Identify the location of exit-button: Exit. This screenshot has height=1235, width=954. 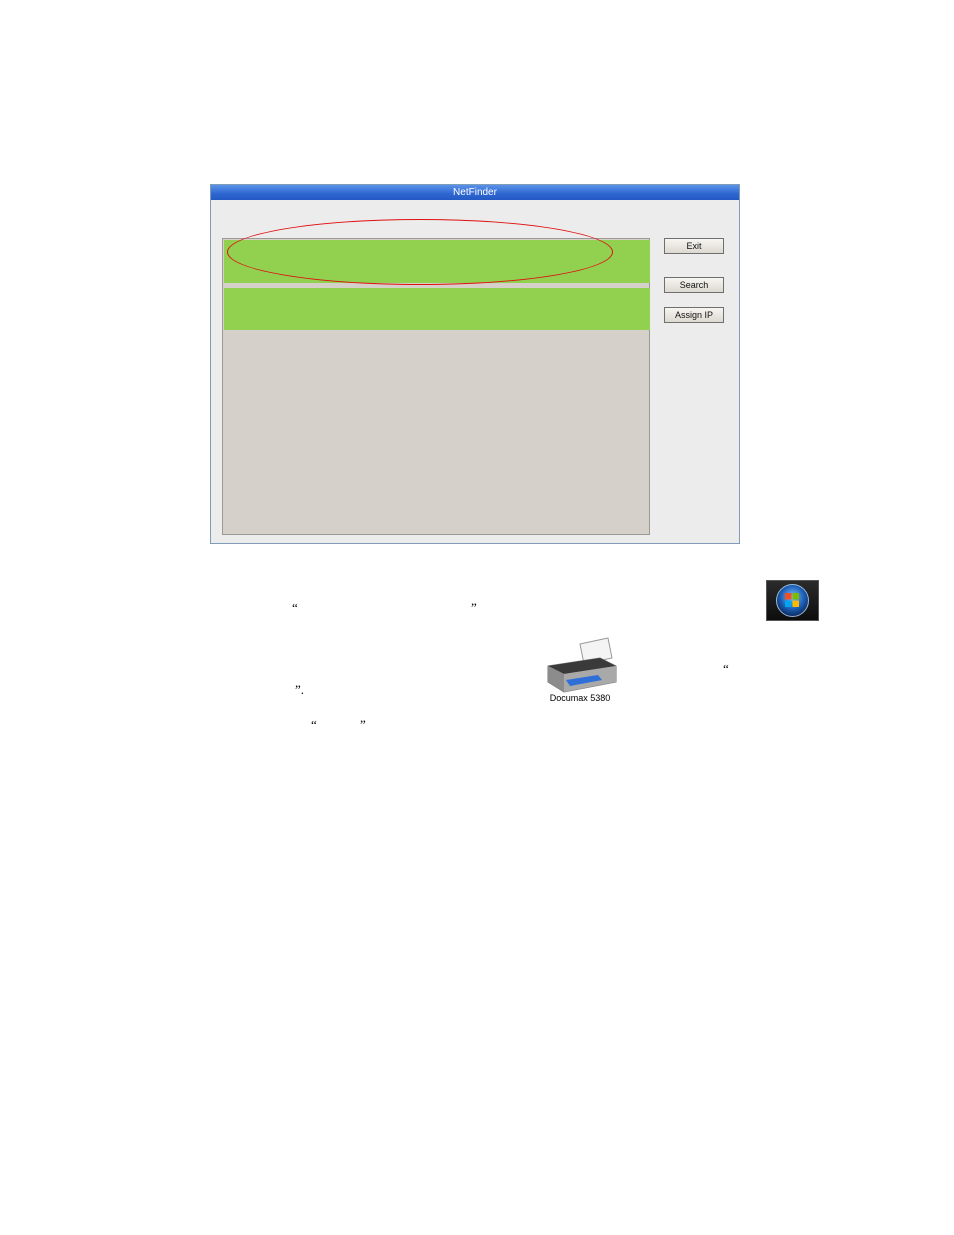
(694, 246).